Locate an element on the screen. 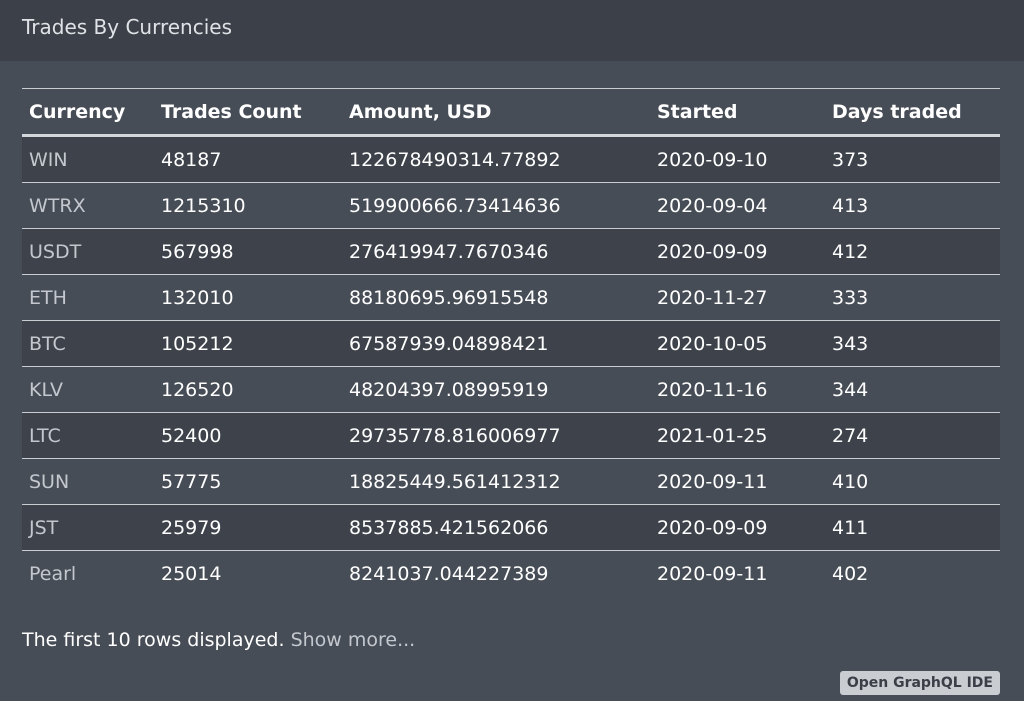 The width and height of the screenshot is (1024, 701). cell-trades-count: 105212 is located at coordinates (248, 343).